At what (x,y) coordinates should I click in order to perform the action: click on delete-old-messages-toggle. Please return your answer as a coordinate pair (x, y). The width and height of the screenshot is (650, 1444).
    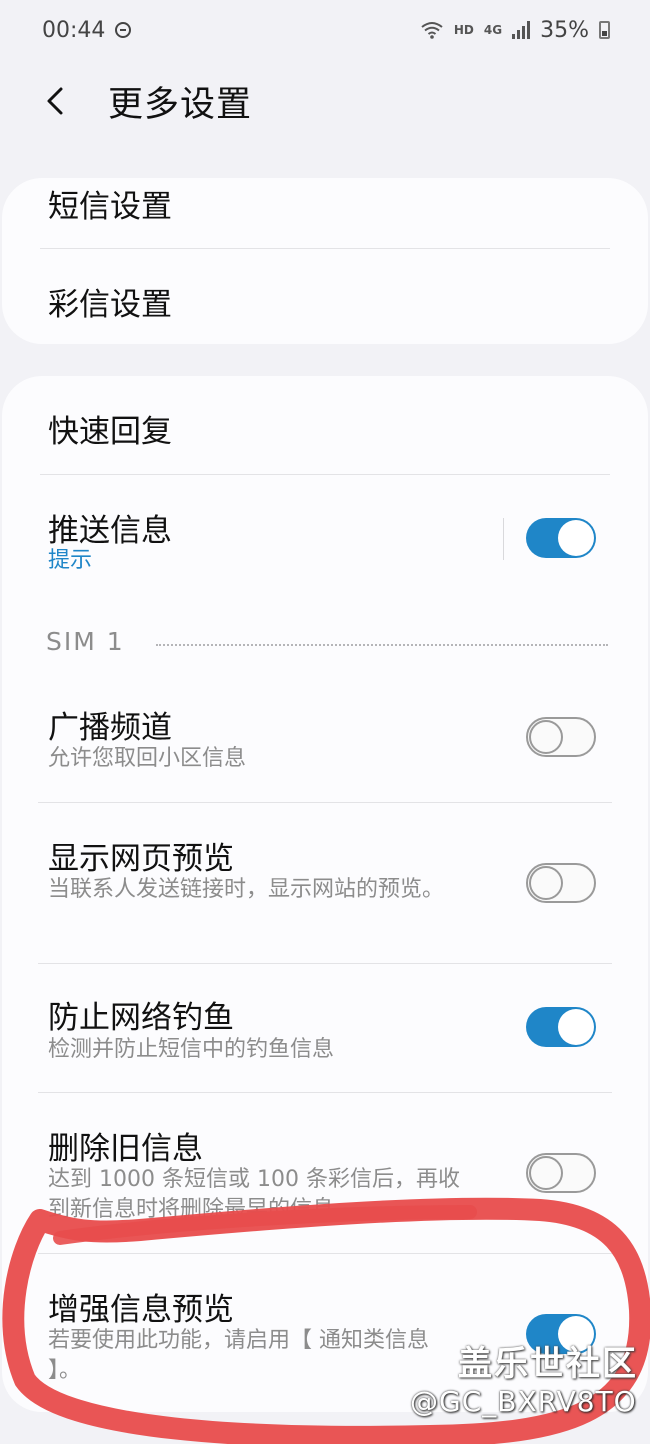
    Looking at the image, I should click on (561, 1173).